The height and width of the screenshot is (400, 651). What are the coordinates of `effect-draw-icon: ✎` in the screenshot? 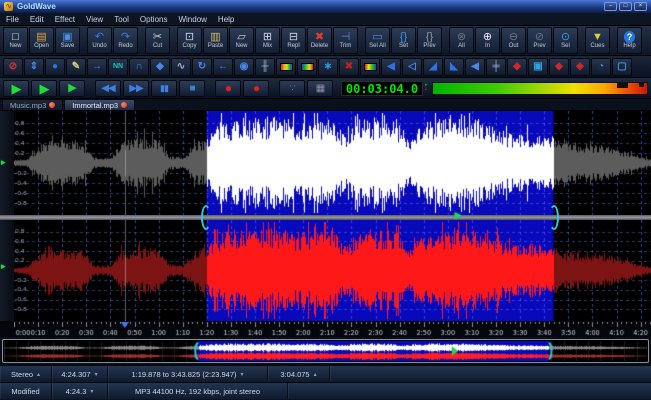 It's located at (76, 66).